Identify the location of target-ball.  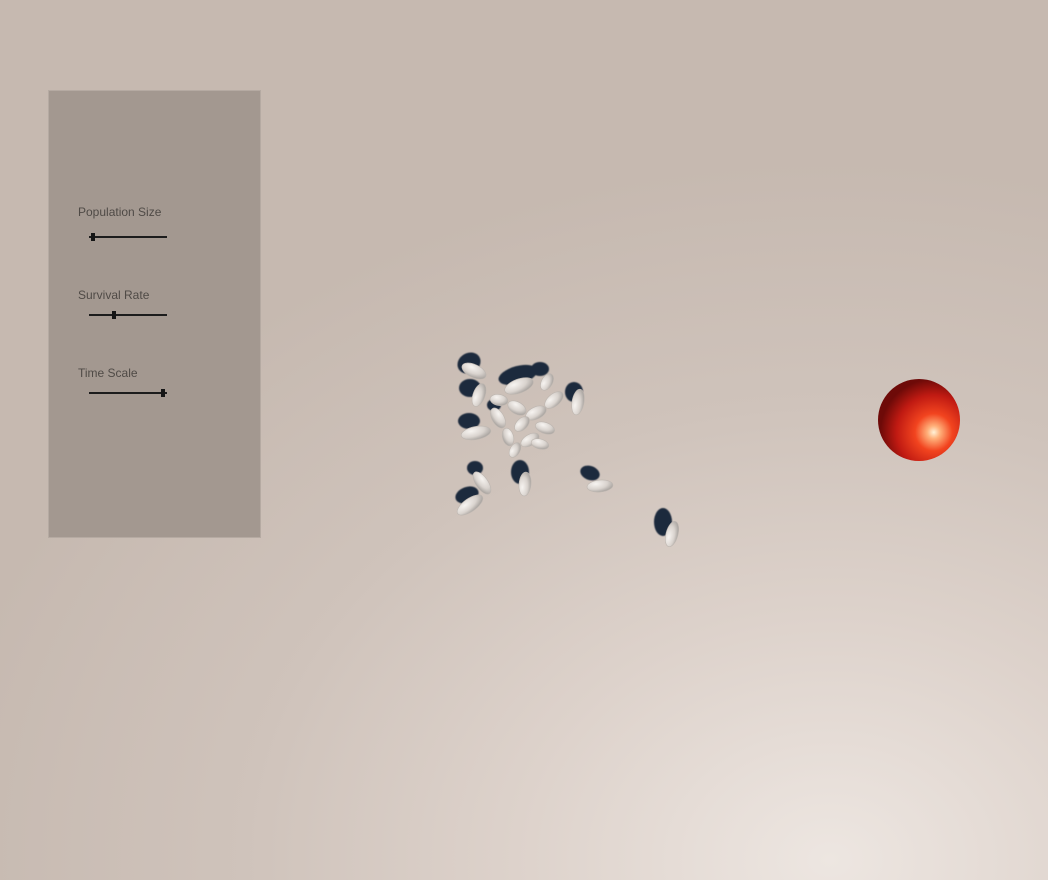
(919, 420).